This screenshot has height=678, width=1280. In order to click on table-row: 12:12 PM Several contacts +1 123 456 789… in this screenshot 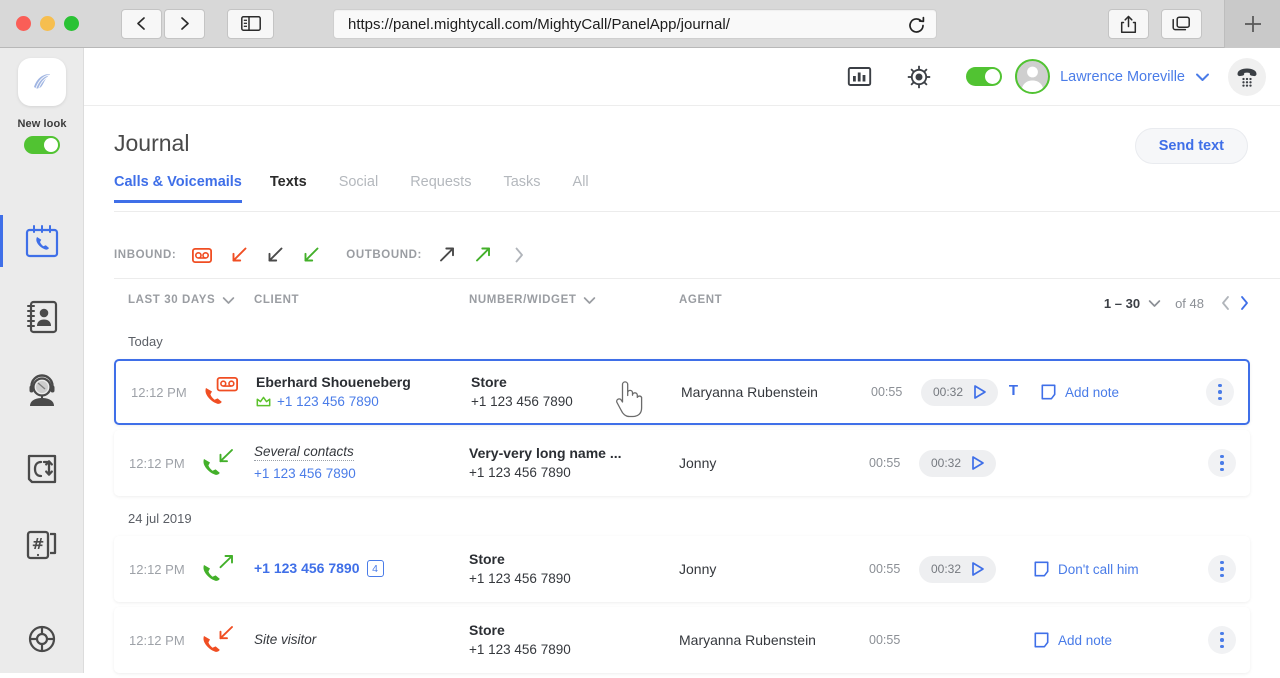, I will do `click(682, 463)`.